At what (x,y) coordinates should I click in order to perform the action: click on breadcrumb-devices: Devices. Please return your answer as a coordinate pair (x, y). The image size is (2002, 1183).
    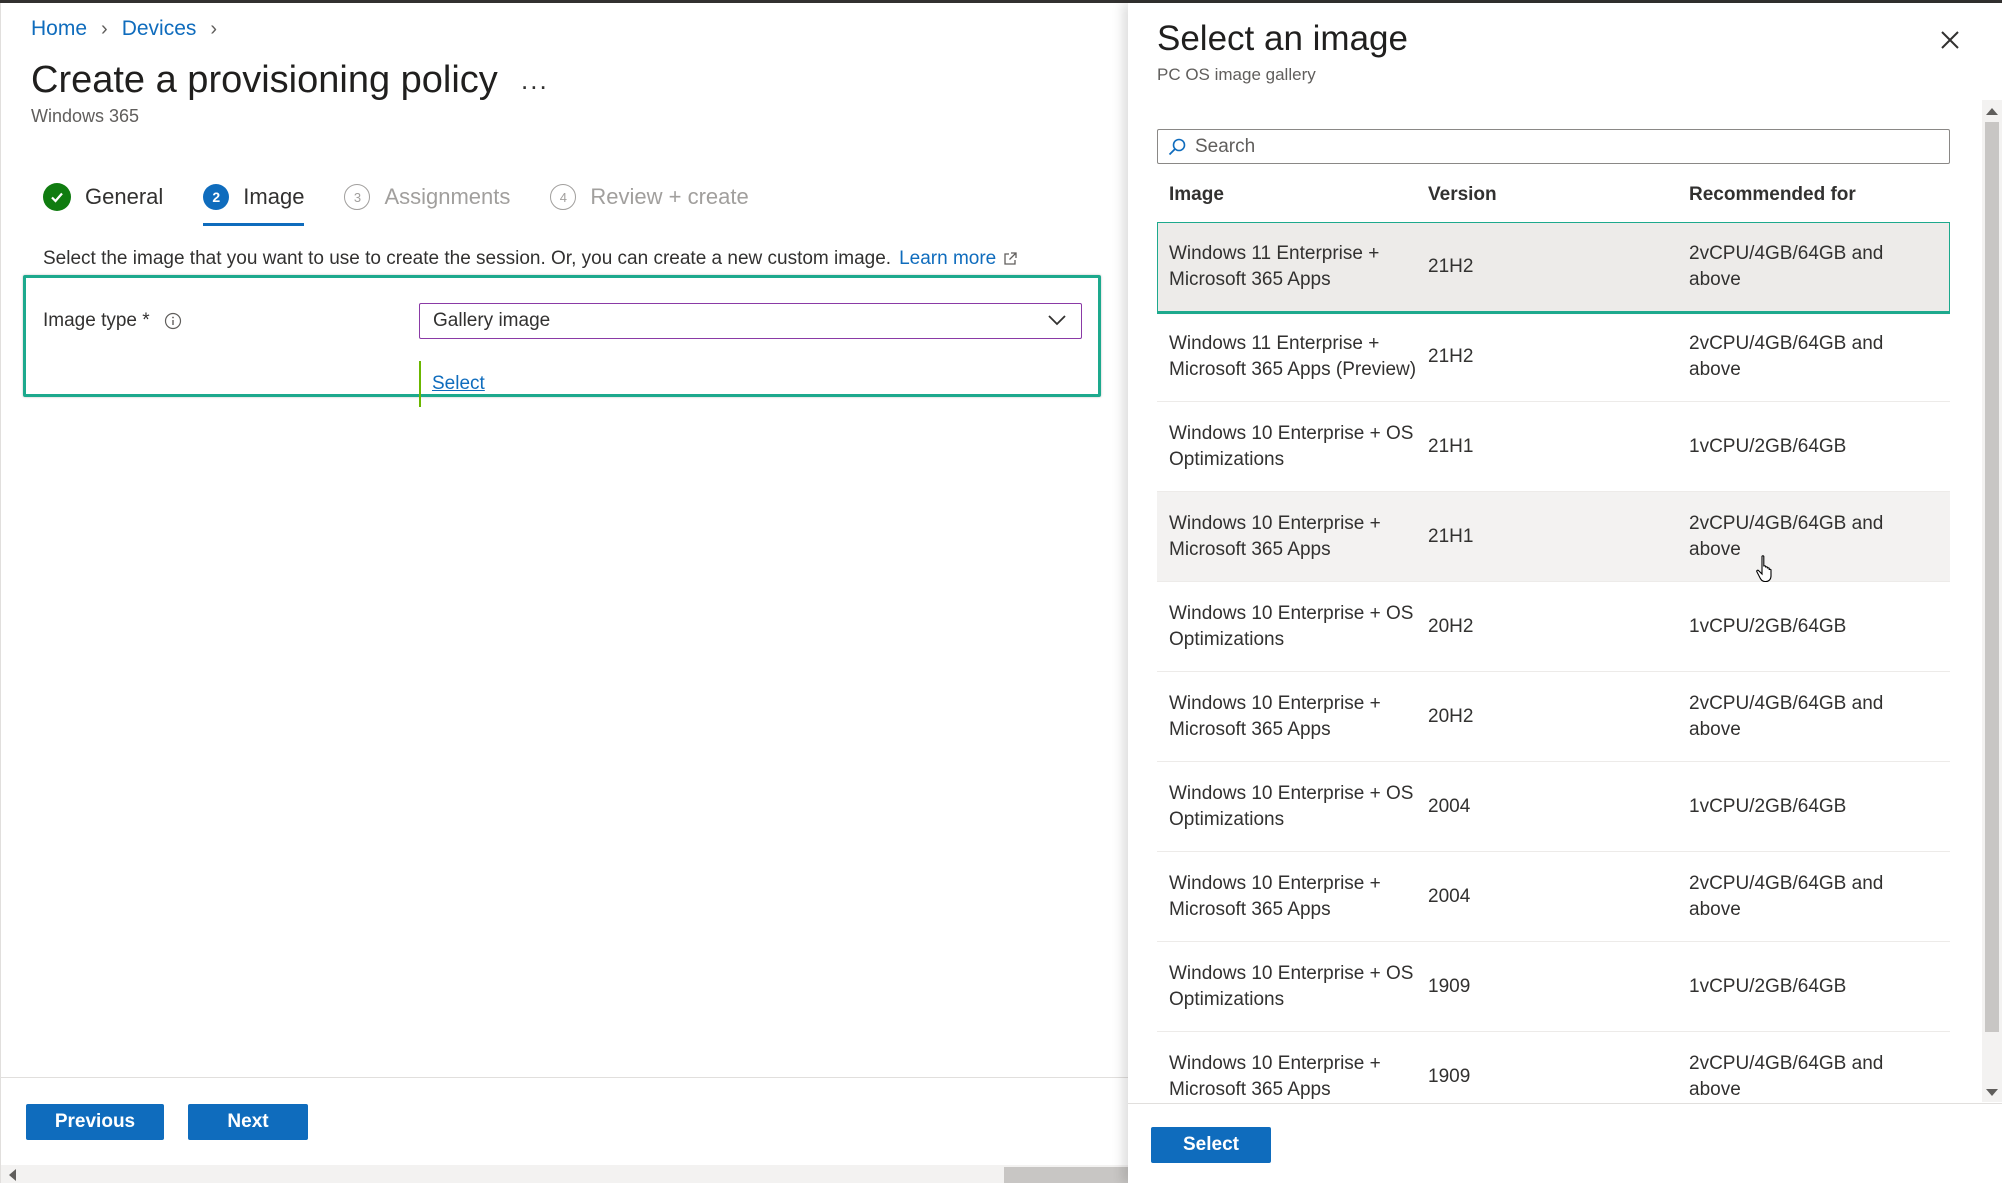
    Looking at the image, I should click on (159, 29).